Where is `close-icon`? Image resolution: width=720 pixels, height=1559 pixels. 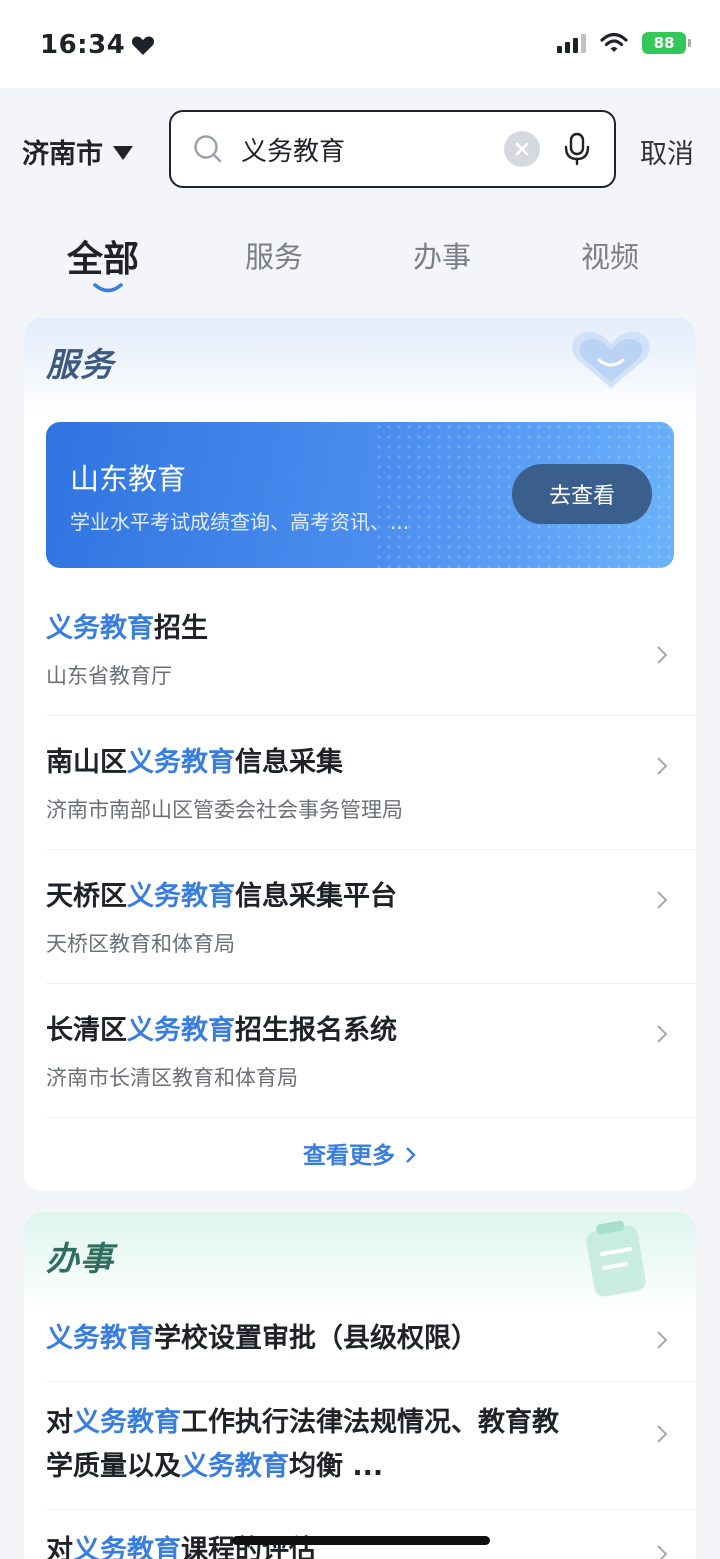
close-icon is located at coordinates (522, 149).